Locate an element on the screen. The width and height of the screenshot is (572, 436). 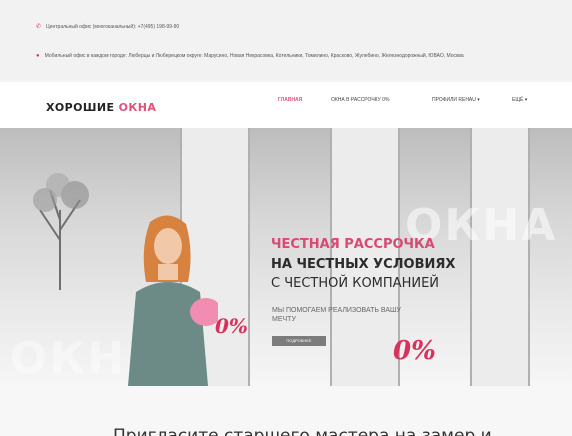
hero-headline-1: ЧЕСТНАЯ РАССРОЧКА is located at coordinates (353, 244).